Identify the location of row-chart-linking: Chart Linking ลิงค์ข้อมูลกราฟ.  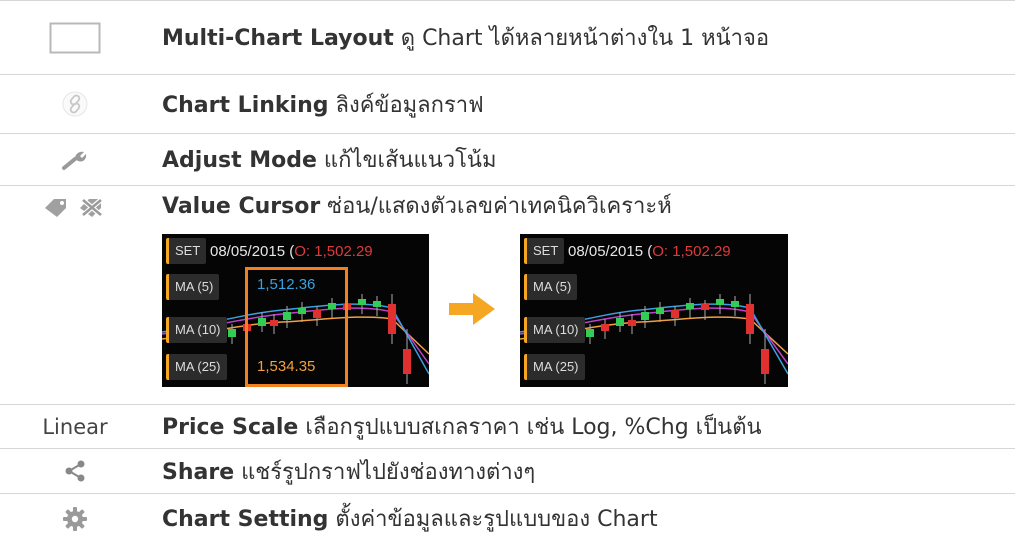
(507, 104).